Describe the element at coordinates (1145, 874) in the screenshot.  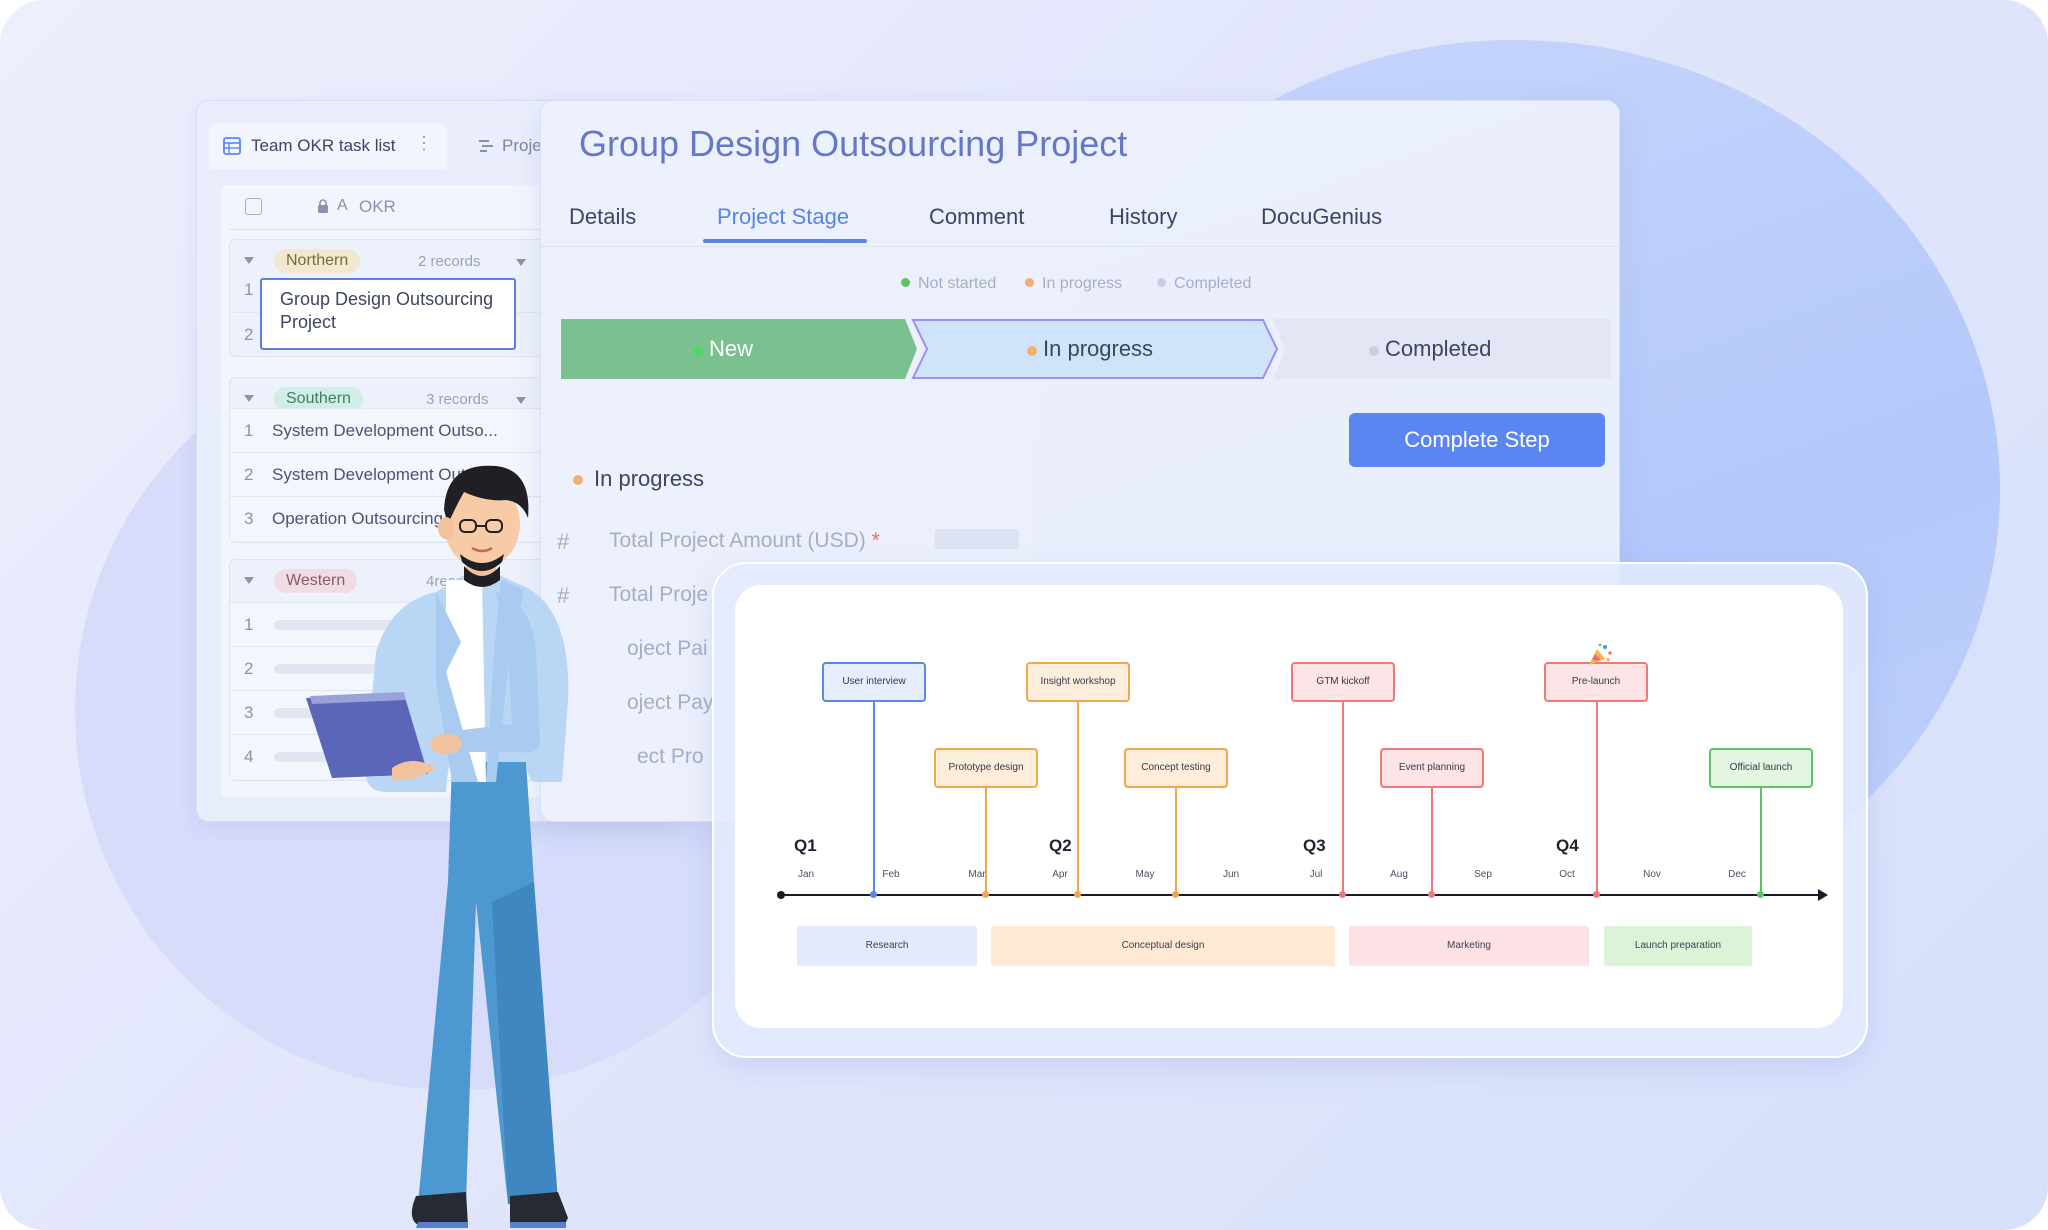
I see `month-label: May` at that location.